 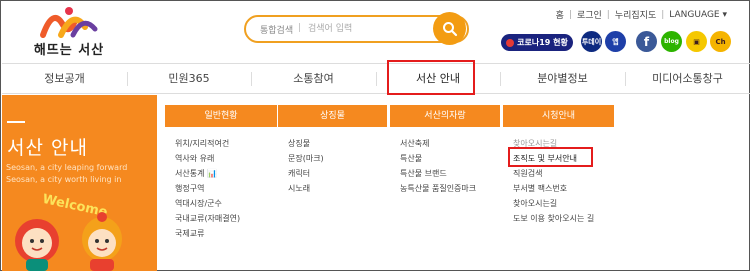 What do you see at coordinates (589, 14) in the screenshot?
I see `login-link: 로그인` at bounding box center [589, 14].